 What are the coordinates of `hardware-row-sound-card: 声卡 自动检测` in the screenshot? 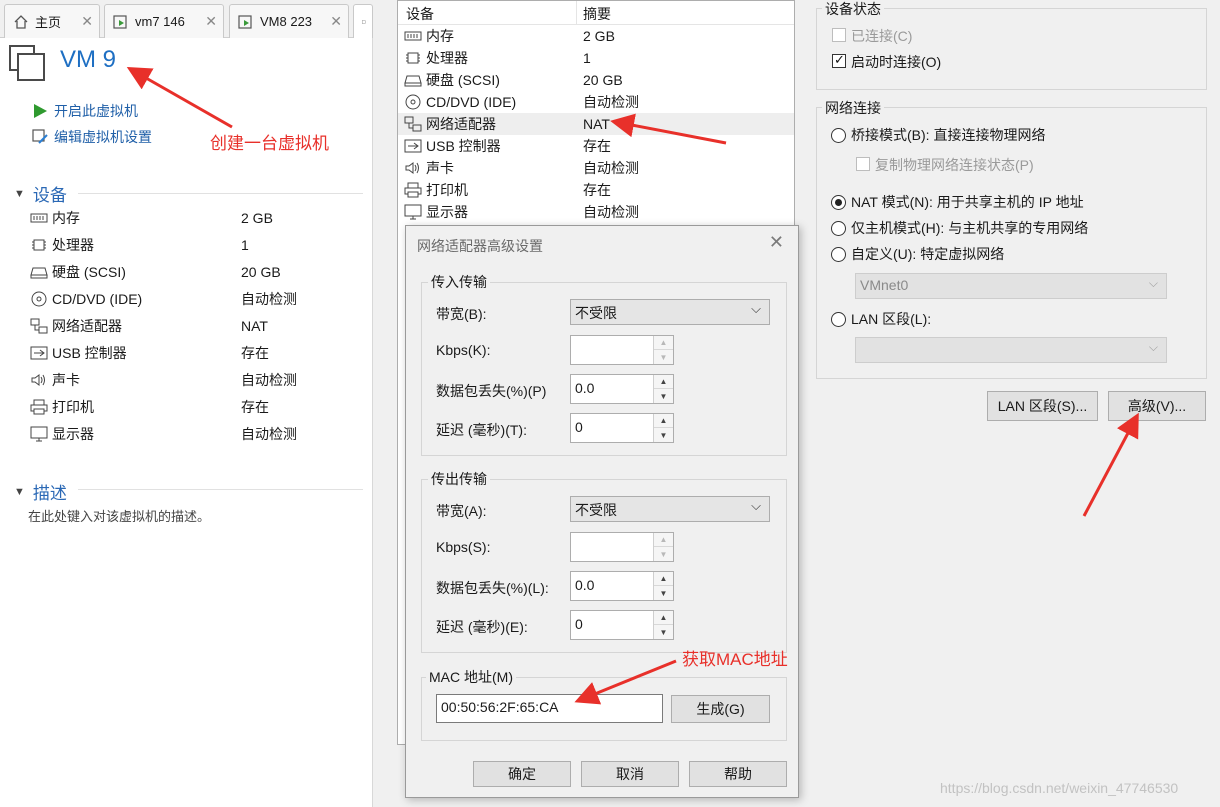 It's located at (596, 168).